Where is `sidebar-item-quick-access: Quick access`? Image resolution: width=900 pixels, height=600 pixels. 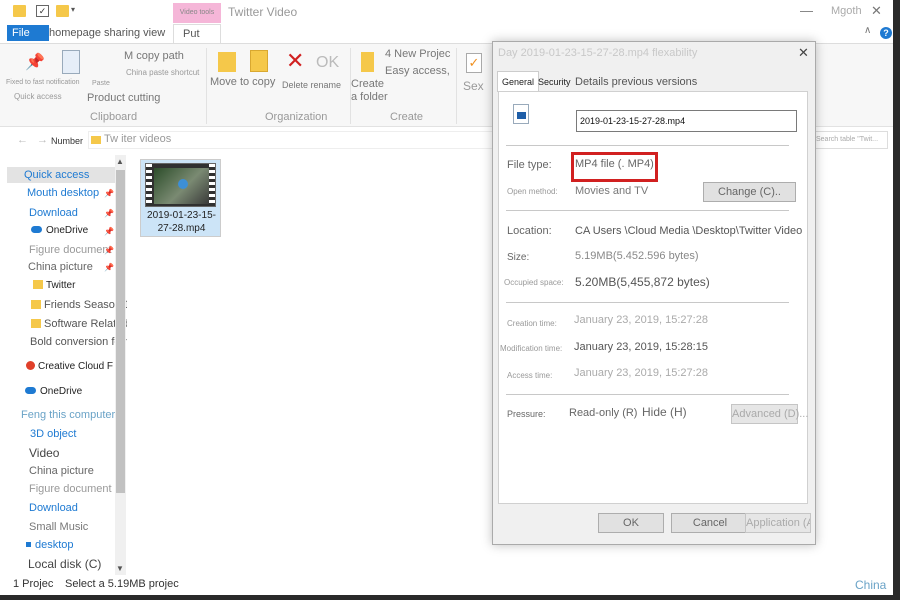 sidebar-item-quick-access: Quick access is located at coordinates (63, 175).